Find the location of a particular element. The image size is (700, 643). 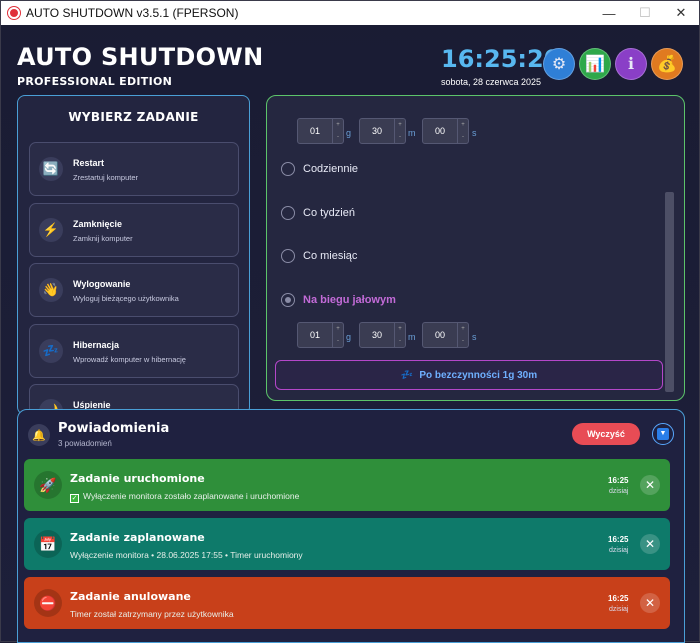

task-desc: Zrestartuj komputer is located at coordinates (106, 177).